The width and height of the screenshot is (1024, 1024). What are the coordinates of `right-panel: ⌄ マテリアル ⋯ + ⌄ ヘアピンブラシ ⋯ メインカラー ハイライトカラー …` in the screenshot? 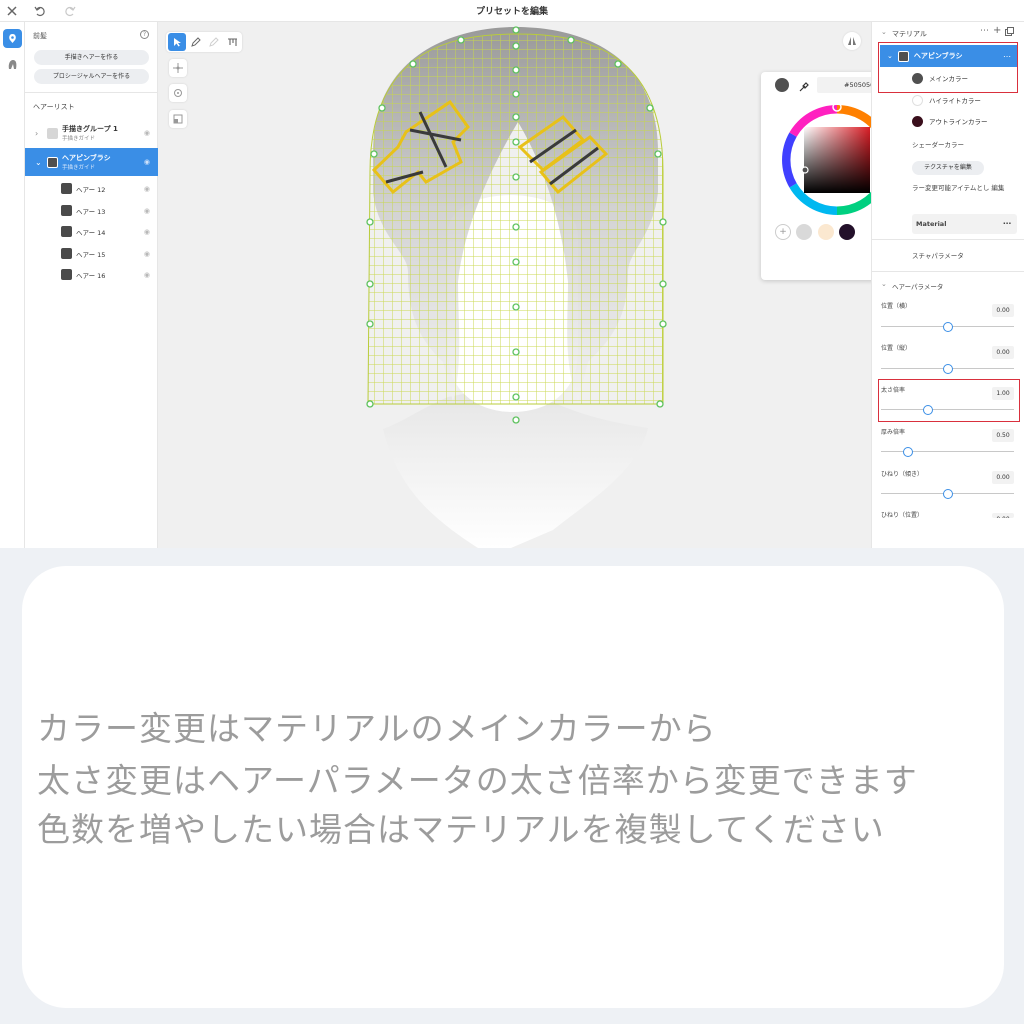 It's located at (947, 285).